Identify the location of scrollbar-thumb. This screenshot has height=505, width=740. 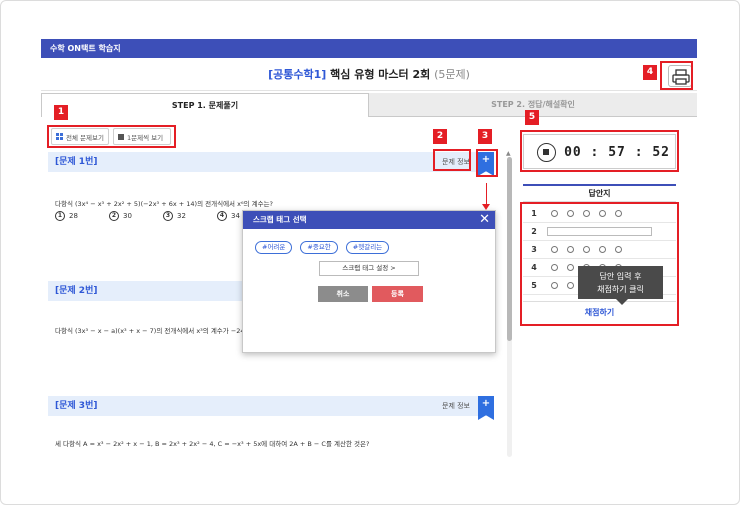
(509, 249).